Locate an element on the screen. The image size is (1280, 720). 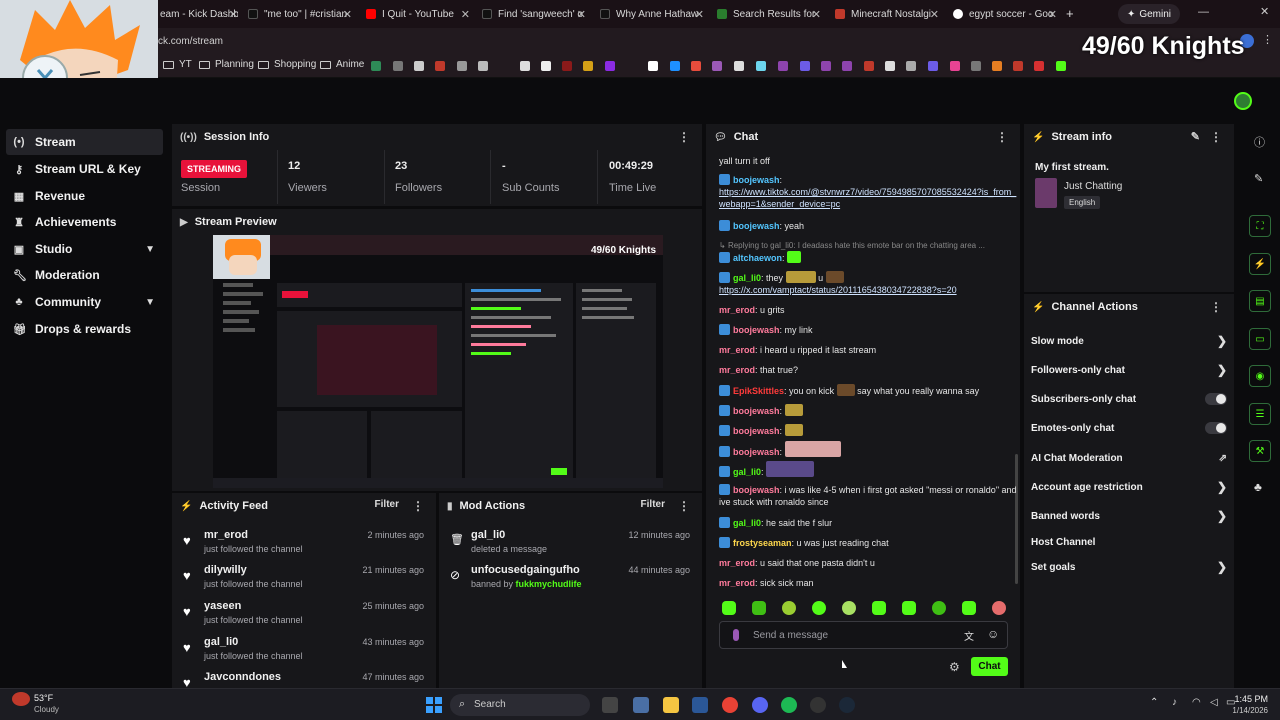
clock-time: 1:45 PM is located at coordinates (1250, 699).